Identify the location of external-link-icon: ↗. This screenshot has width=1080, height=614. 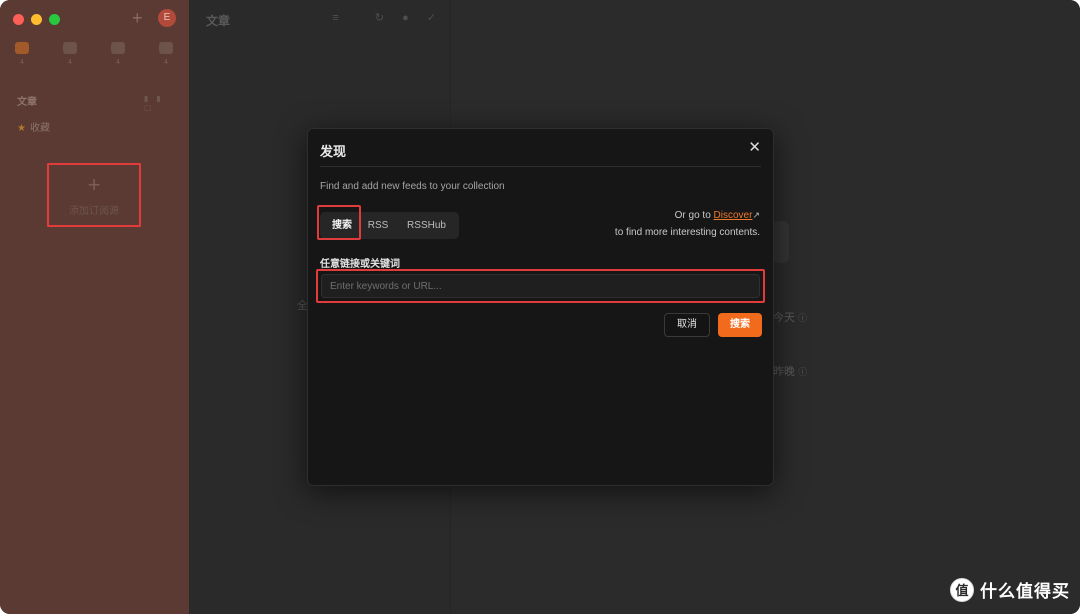
(756, 215).